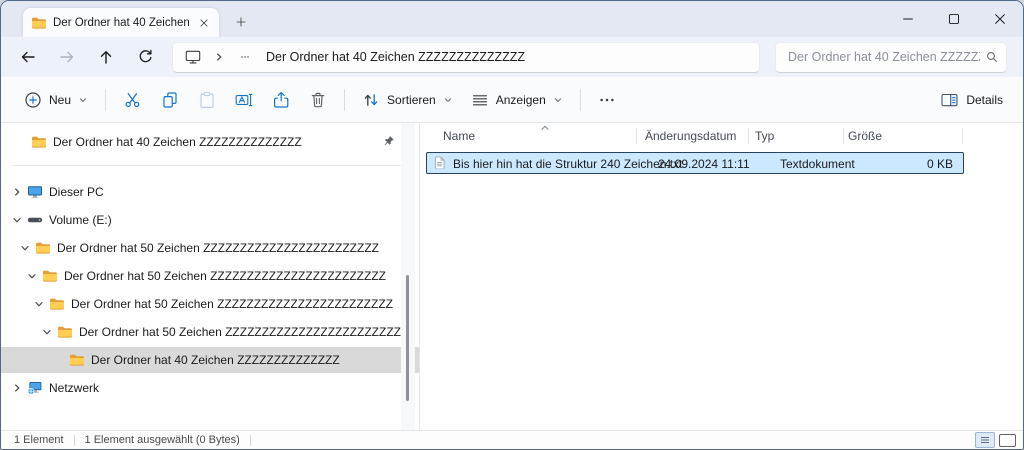  I want to click on tab-title: Der Ordner hat 40 Zeichen ZZZZZZZZZZZZZZ, so click(121, 22).